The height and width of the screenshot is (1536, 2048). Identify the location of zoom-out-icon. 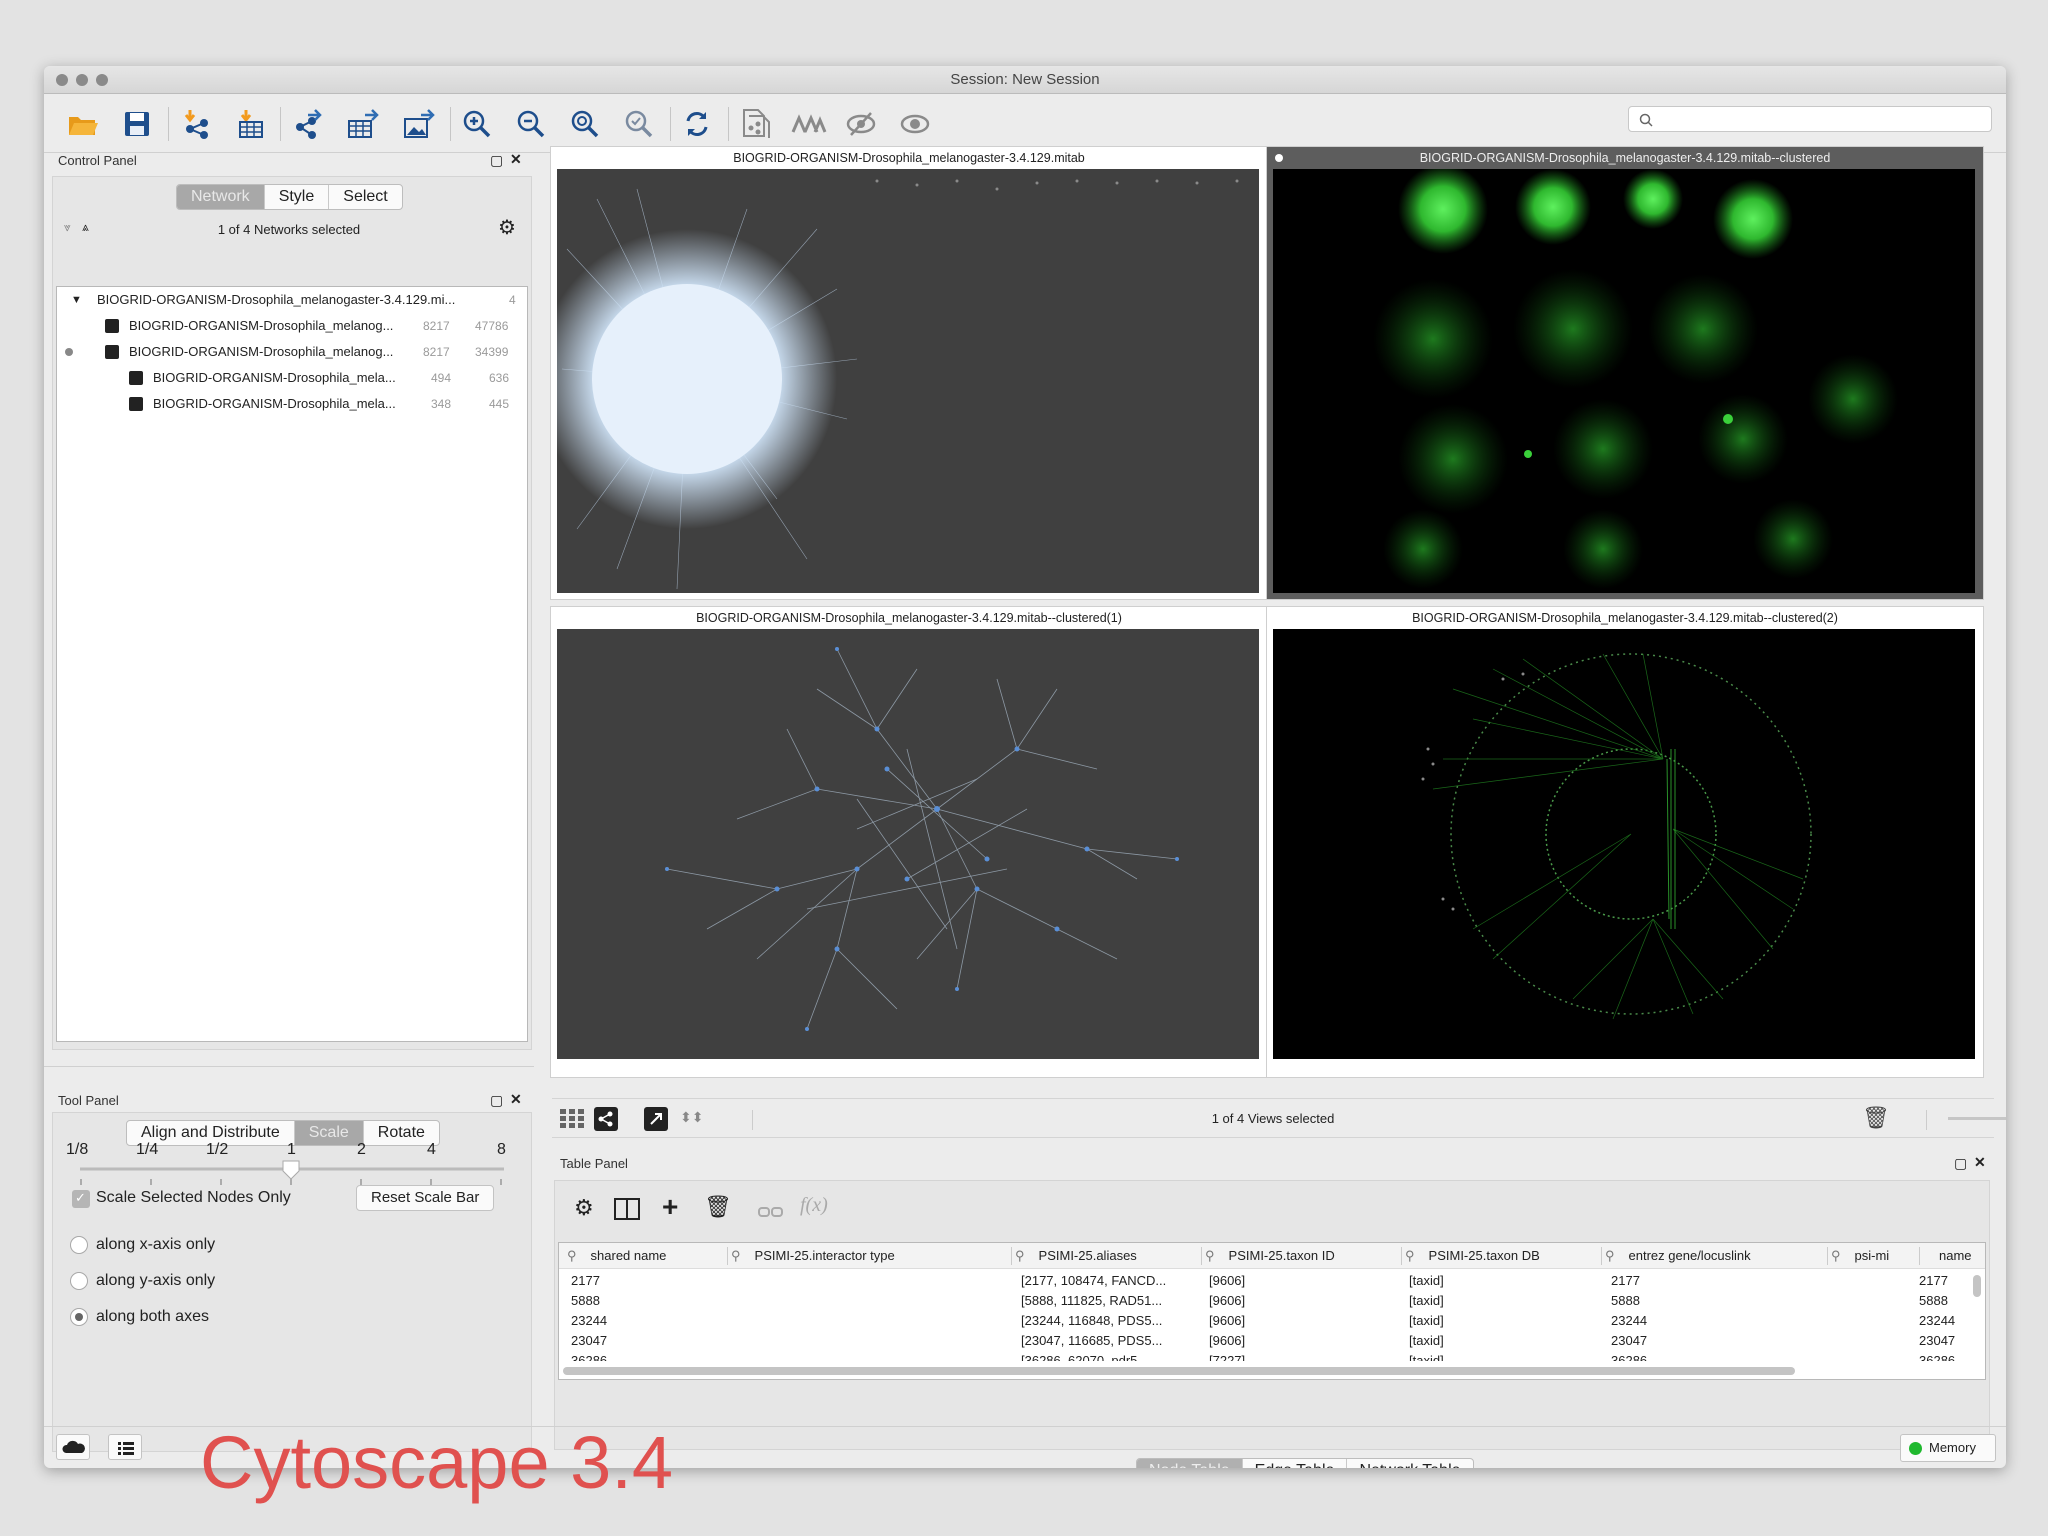
(531, 124).